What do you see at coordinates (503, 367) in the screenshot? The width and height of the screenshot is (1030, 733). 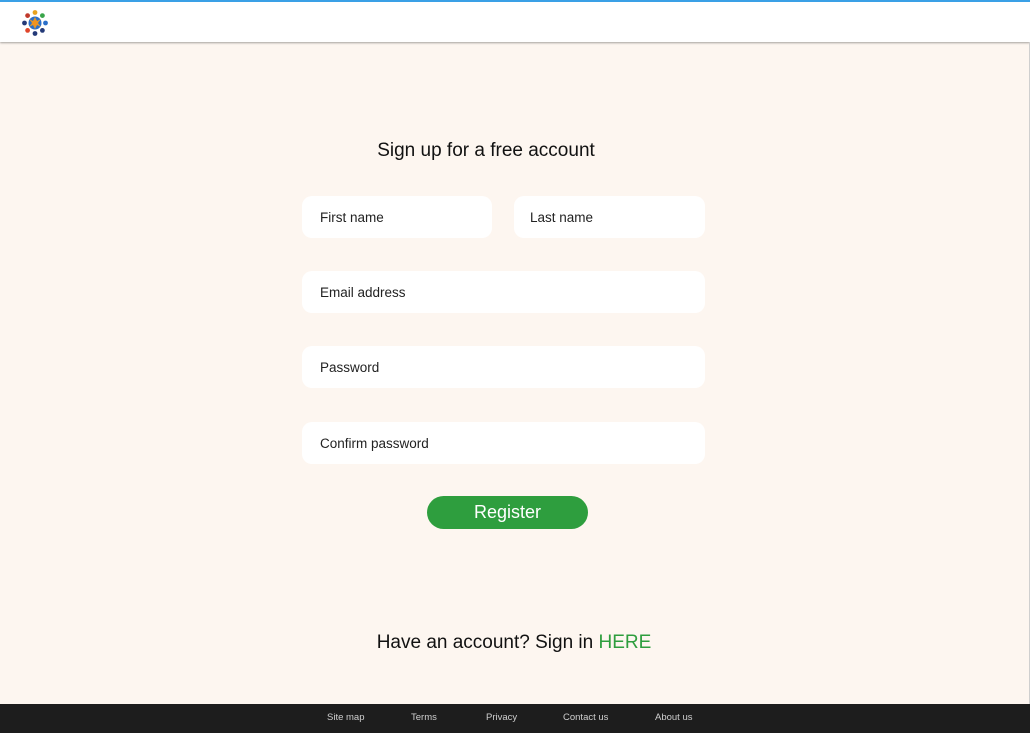 I see `password-field: Password` at bounding box center [503, 367].